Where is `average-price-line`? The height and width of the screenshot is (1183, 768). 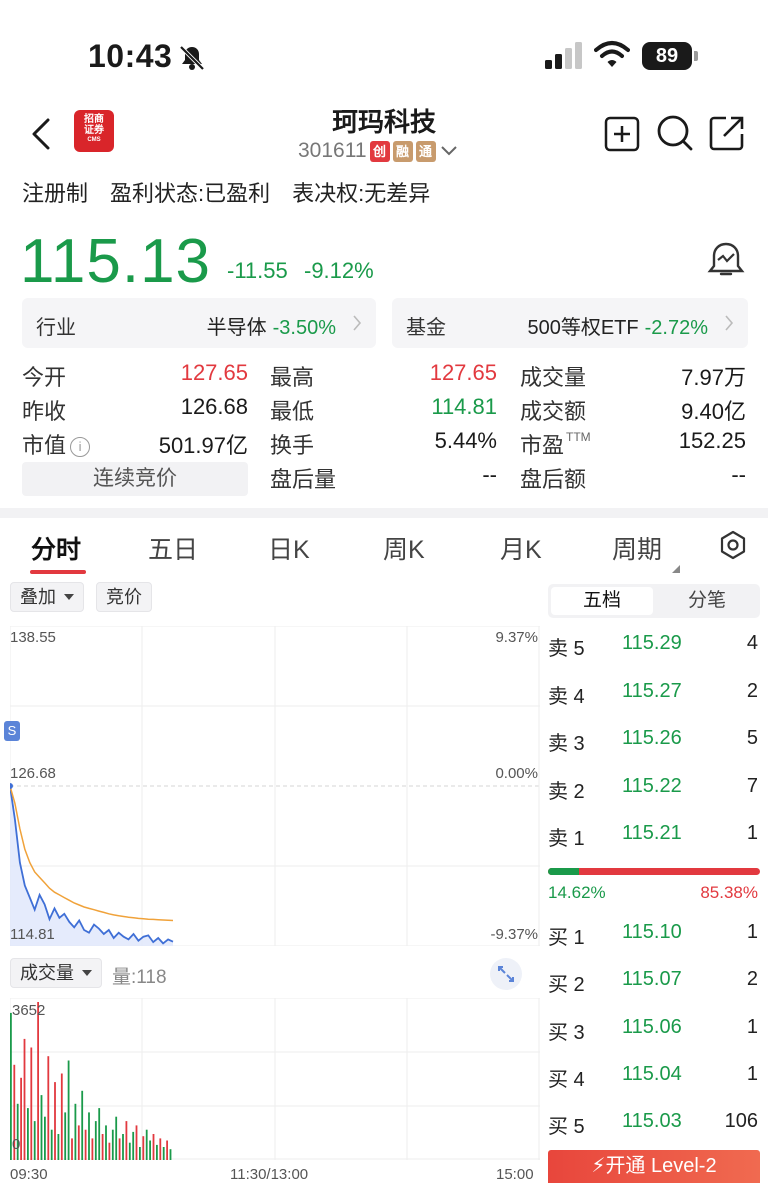
average-price-line is located at coordinates (91, 853).